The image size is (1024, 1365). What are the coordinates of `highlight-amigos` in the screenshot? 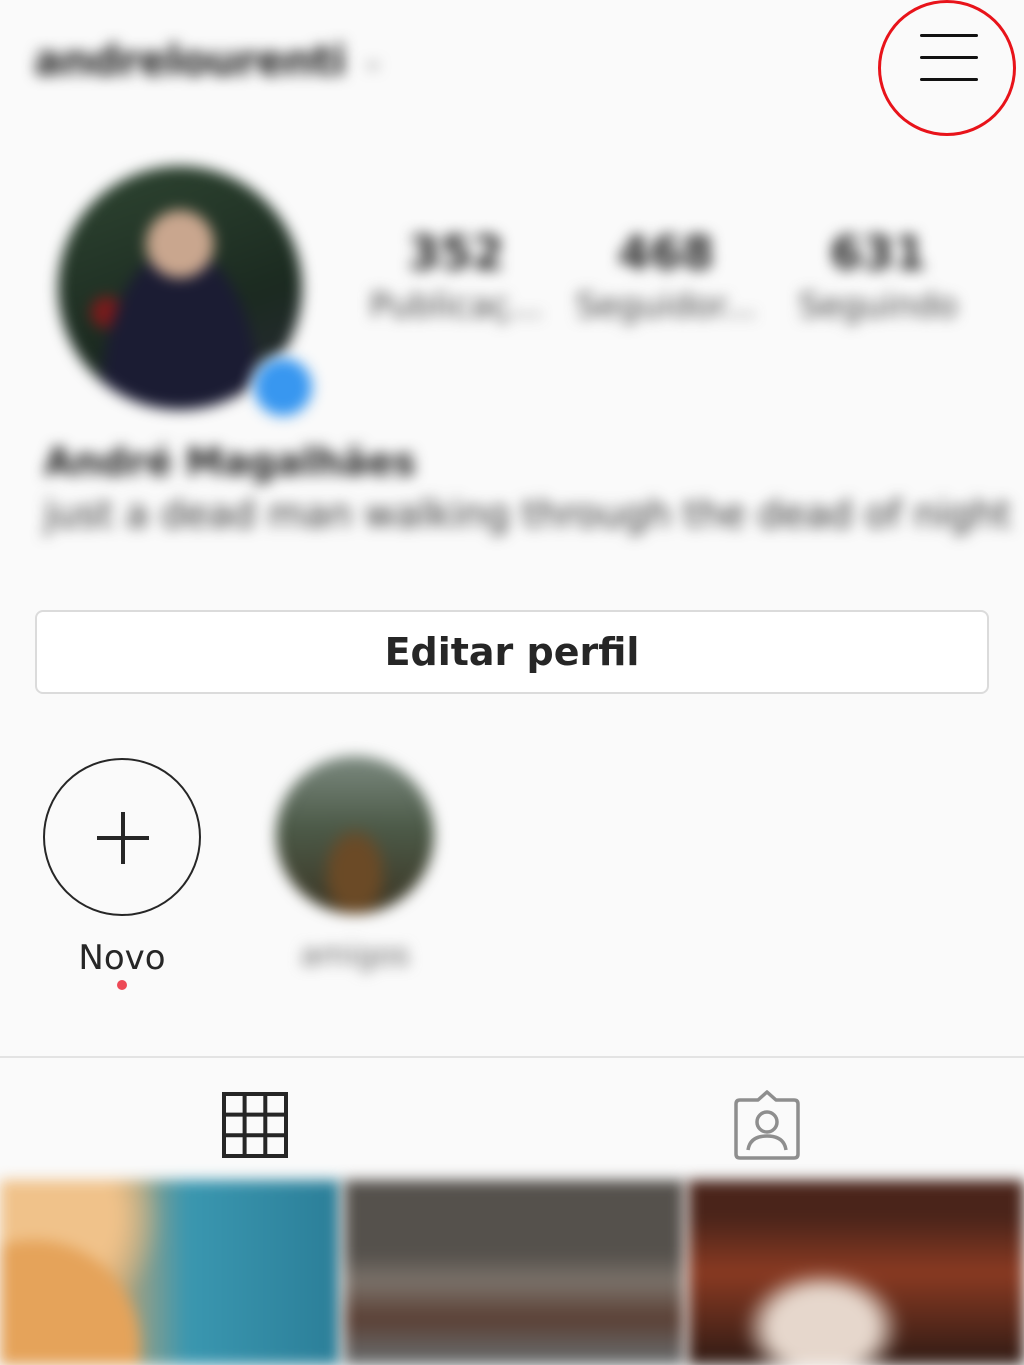 It's located at (355, 835).